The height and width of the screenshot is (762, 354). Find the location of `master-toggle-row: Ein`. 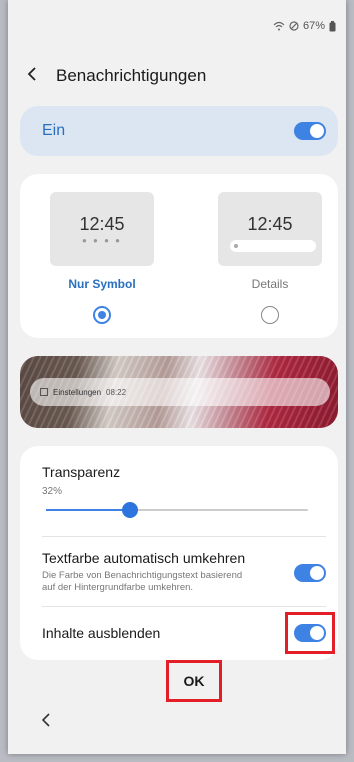

master-toggle-row: Ein is located at coordinates (179, 131).